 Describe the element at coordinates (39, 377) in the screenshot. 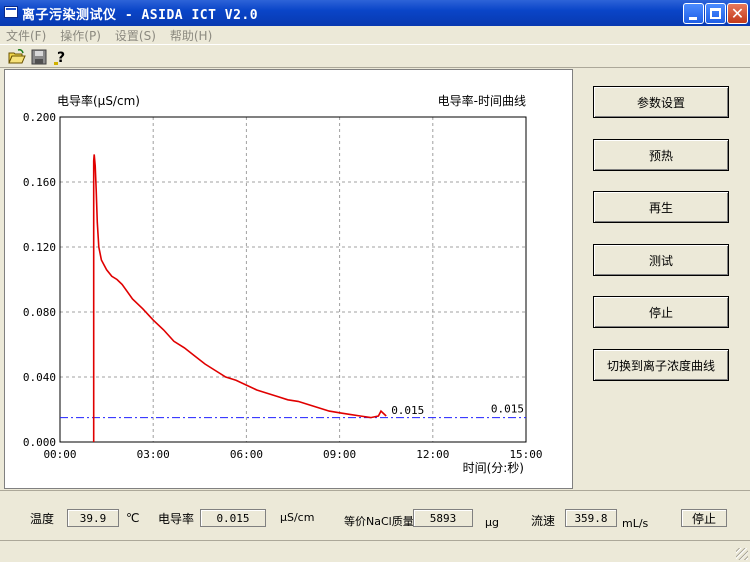

I see `y-tick-label: 0.040` at that location.